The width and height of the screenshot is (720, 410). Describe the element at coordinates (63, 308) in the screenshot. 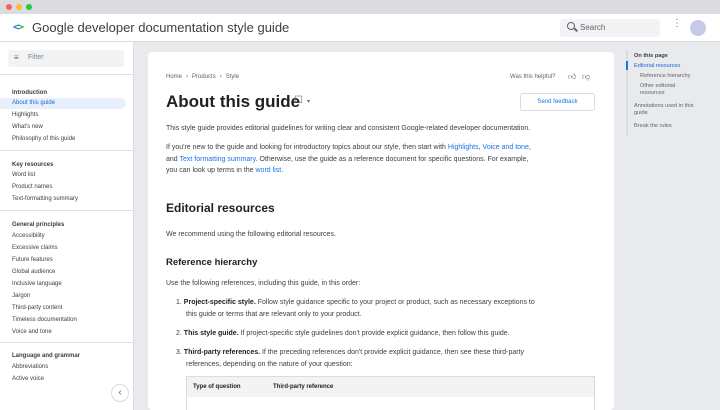

I see `sidebar-item-third-party-content: Third-party content` at that location.